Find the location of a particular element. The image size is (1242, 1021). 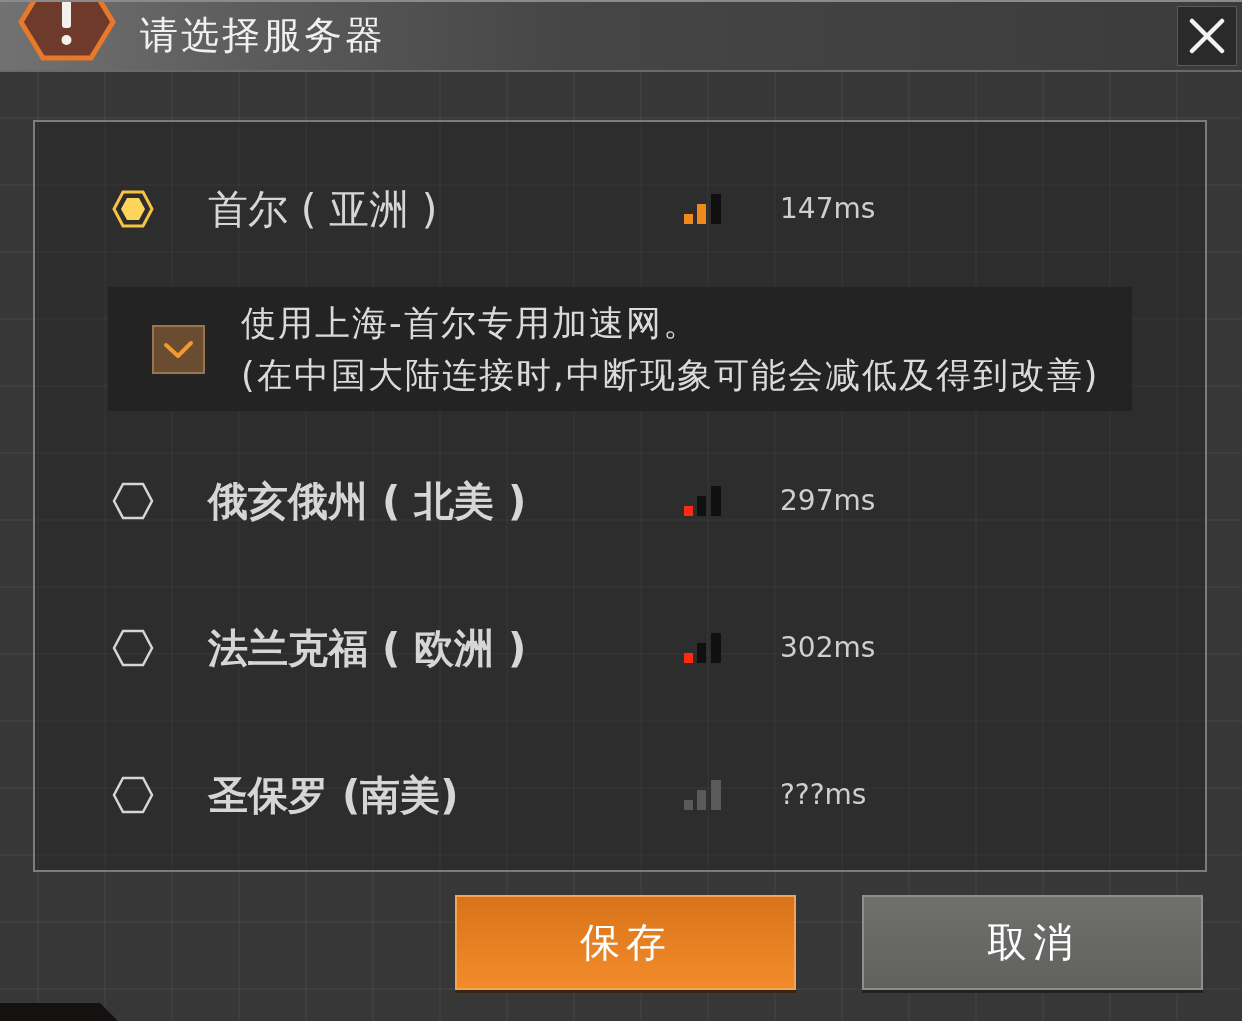

close-icon is located at coordinates (1207, 36).